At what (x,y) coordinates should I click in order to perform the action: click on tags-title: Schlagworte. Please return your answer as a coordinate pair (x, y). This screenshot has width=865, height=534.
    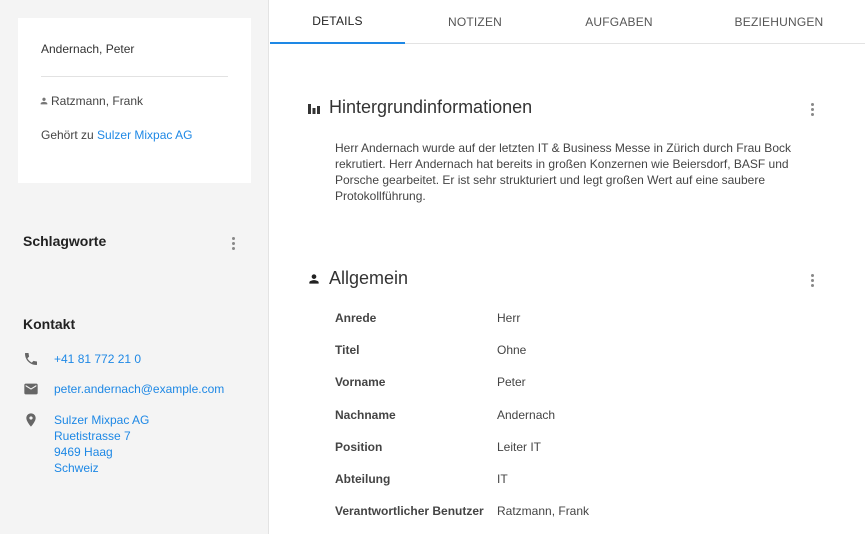
    Looking at the image, I should click on (65, 241).